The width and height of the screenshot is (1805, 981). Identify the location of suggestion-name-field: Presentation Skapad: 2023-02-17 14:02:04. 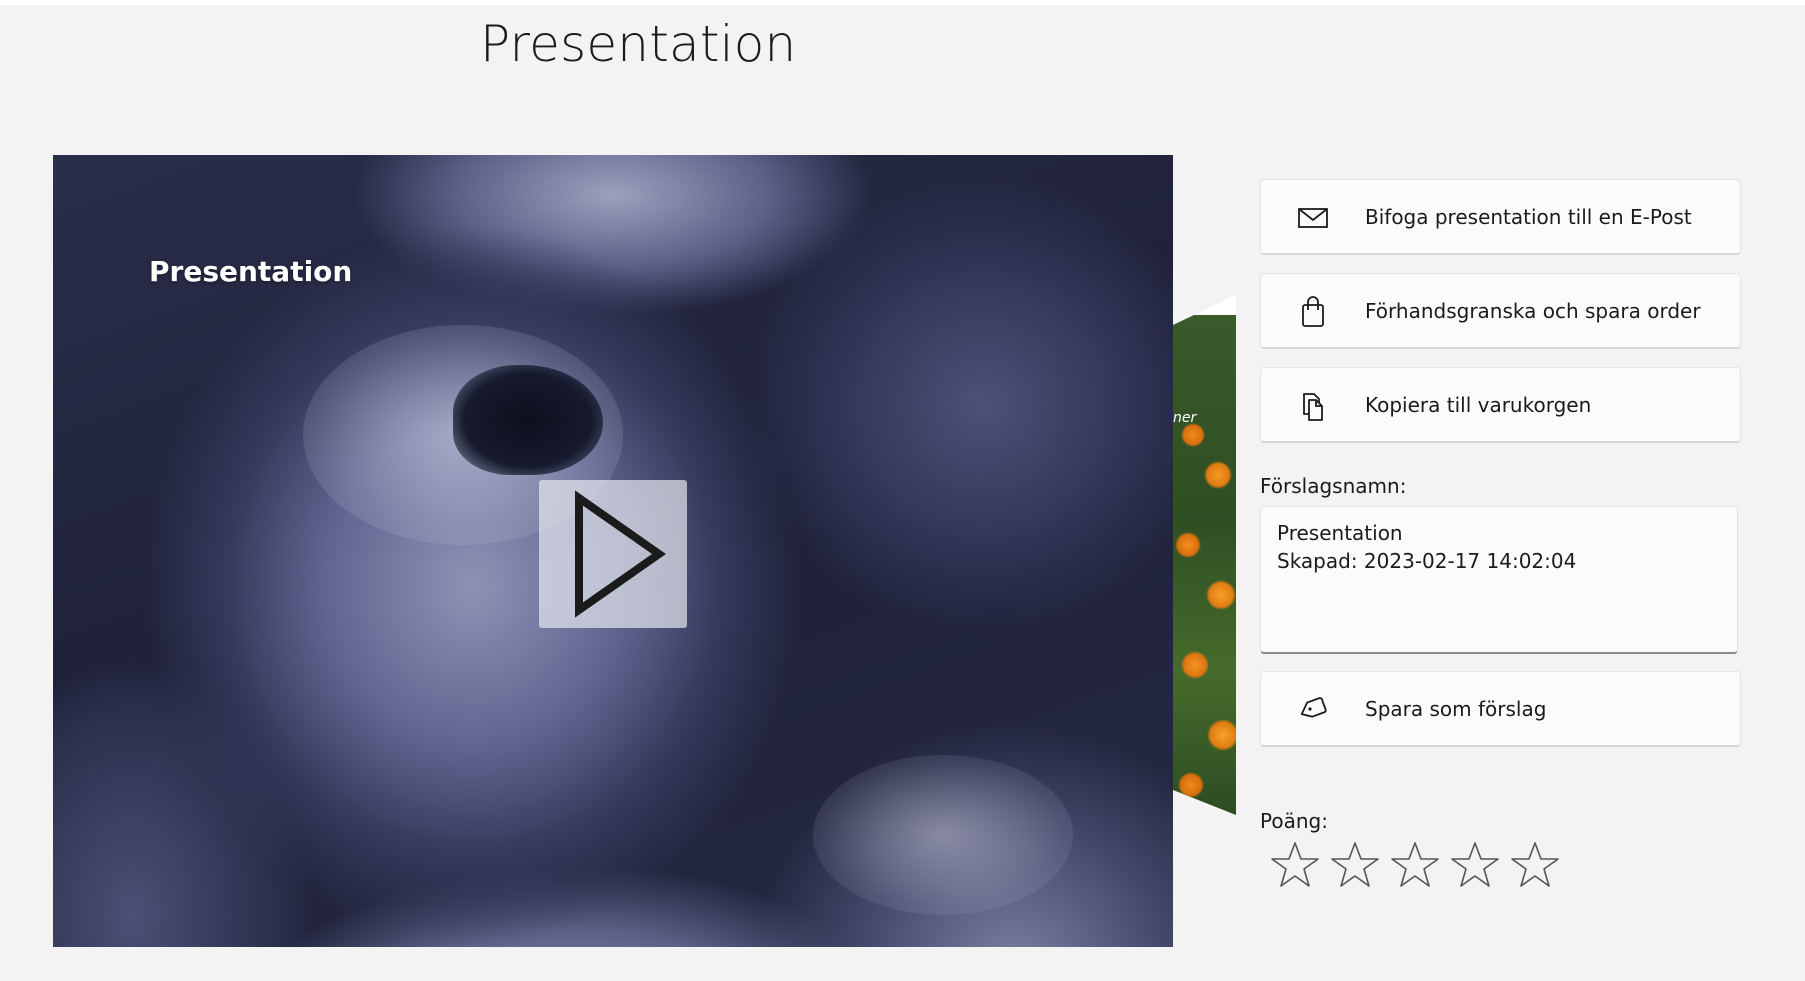
(1499, 580).